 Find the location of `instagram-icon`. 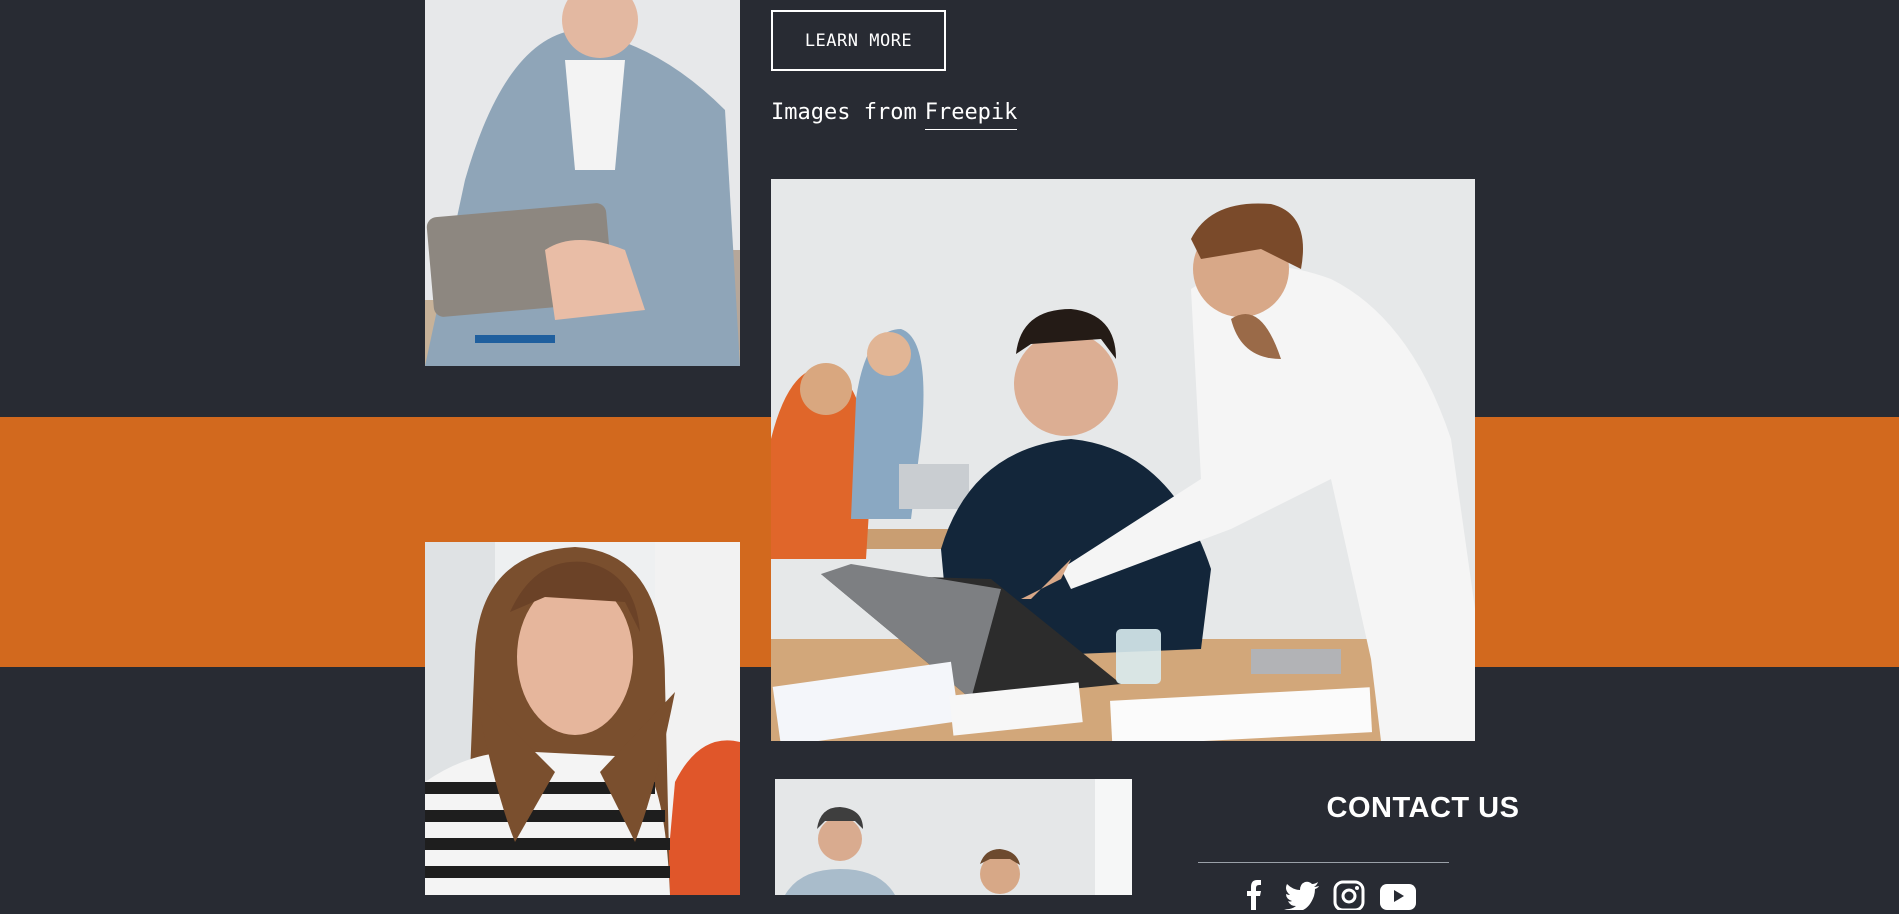

instagram-icon is located at coordinates (1350, 896).